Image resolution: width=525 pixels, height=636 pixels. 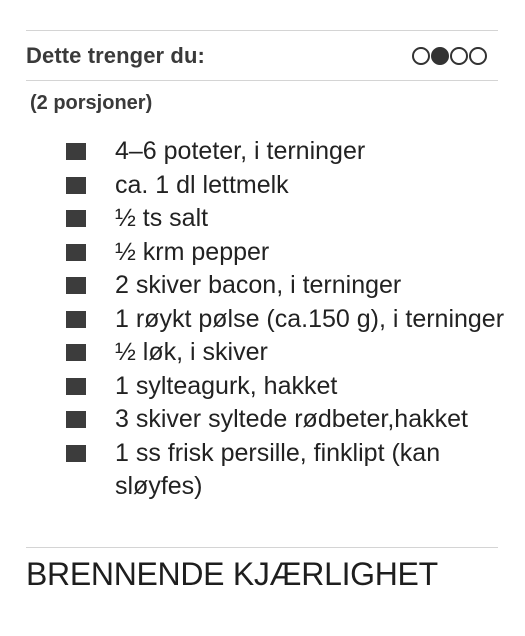 I want to click on ingredient-item: ca. 1 dl lettmelk, so click(x=286, y=186).